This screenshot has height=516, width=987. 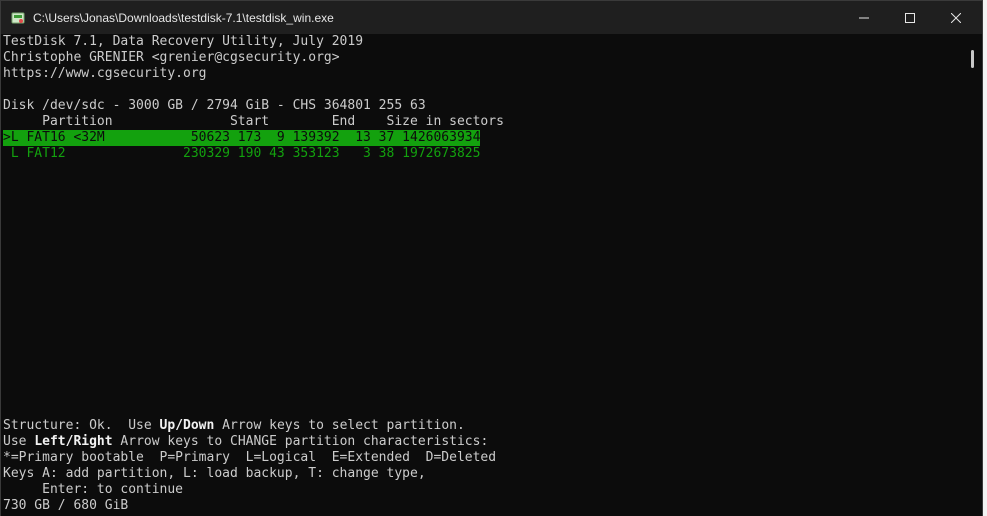 What do you see at coordinates (105, 73) in the screenshot?
I see `website-line: https://www.cgsecurity.org` at bounding box center [105, 73].